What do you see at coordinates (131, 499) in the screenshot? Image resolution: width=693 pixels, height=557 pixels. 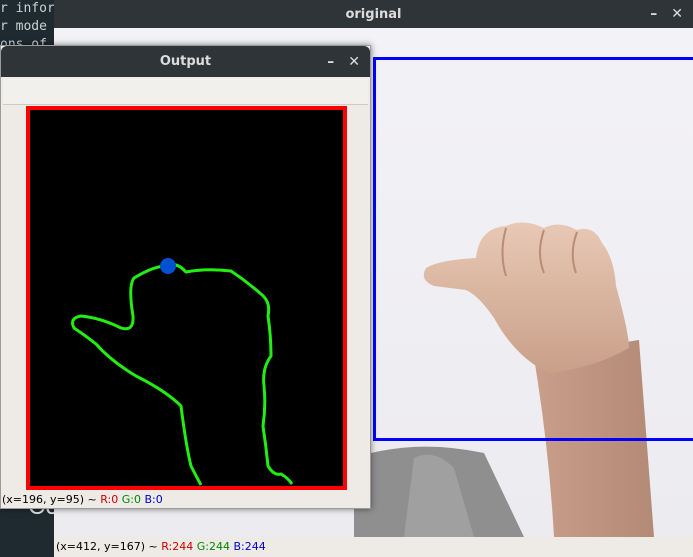 I see `pixel-green: G:0` at bounding box center [131, 499].